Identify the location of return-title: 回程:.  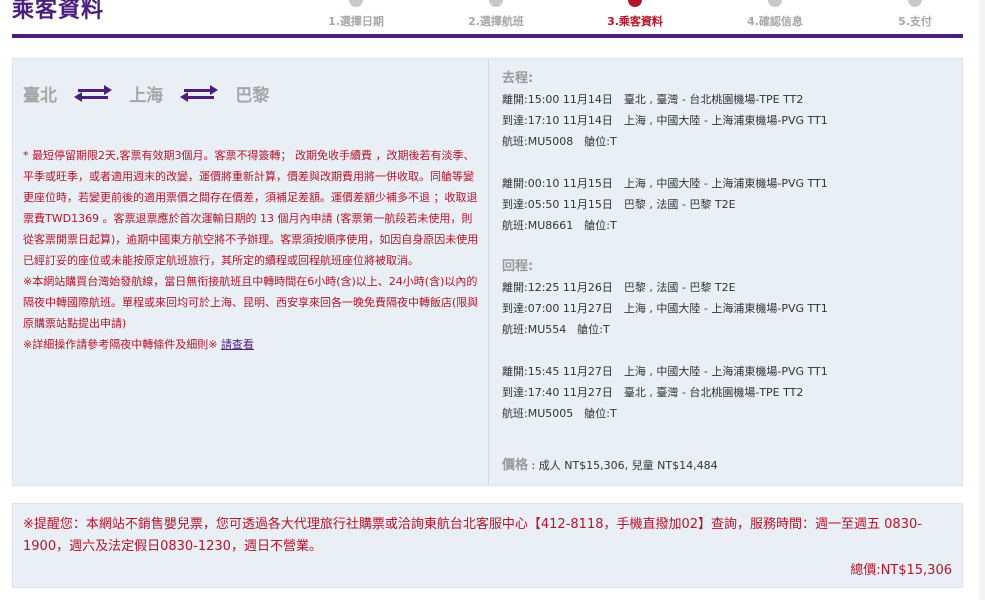
(518, 266).